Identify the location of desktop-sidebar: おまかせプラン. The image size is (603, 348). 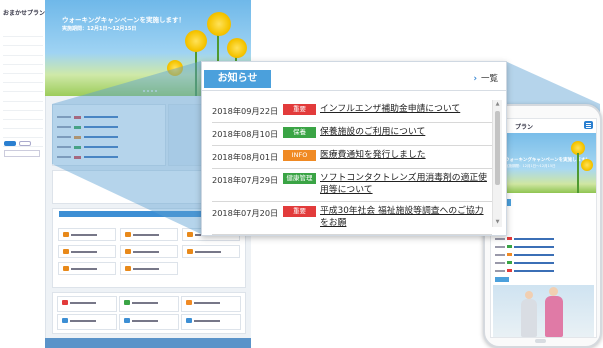
(23, 174).